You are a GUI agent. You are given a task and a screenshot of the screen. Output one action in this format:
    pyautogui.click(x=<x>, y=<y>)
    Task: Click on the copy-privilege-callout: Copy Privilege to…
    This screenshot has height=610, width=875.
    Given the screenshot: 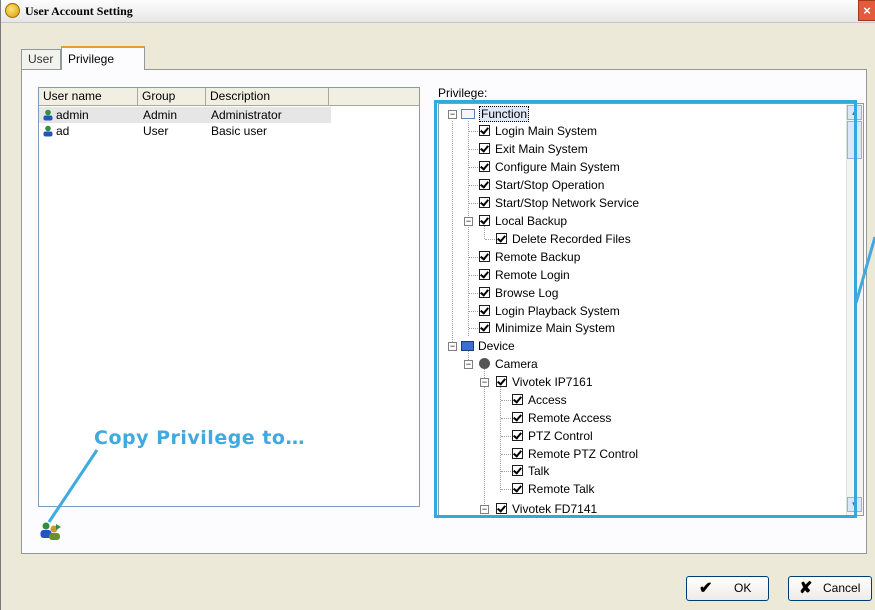 What is the action you would take?
    pyautogui.click(x=199, y=438)
    